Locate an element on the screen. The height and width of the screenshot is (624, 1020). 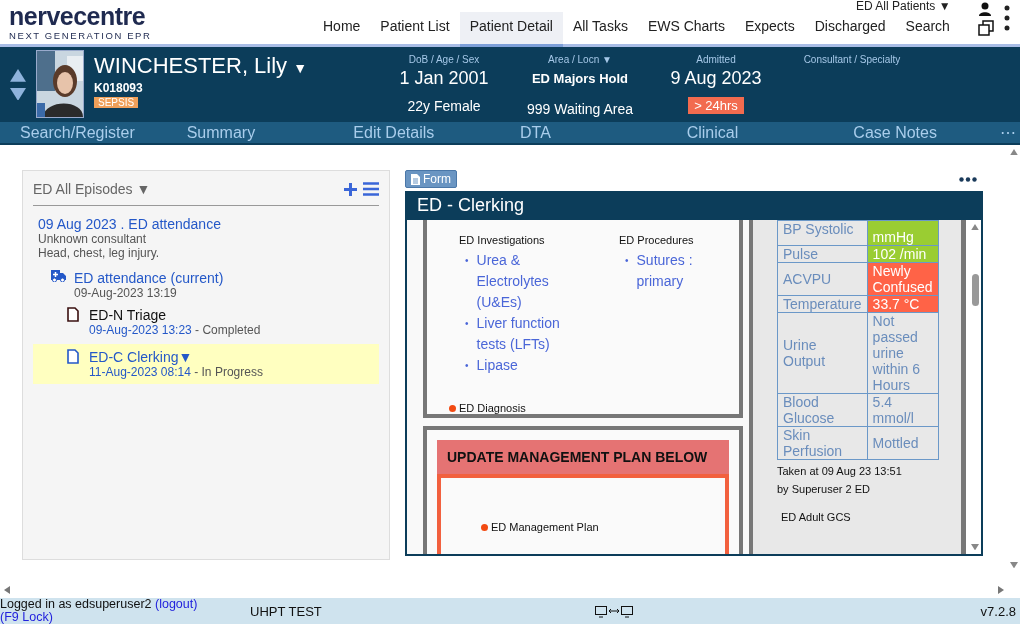
section-link: Clinical is located at coordinates (750, 132).